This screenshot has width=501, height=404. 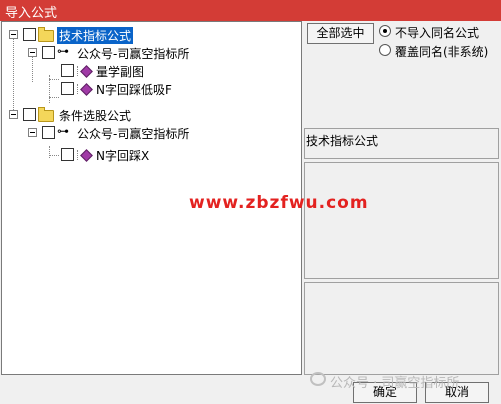 I want to click on window-title: 导入公式, so click(x=31, y=13).